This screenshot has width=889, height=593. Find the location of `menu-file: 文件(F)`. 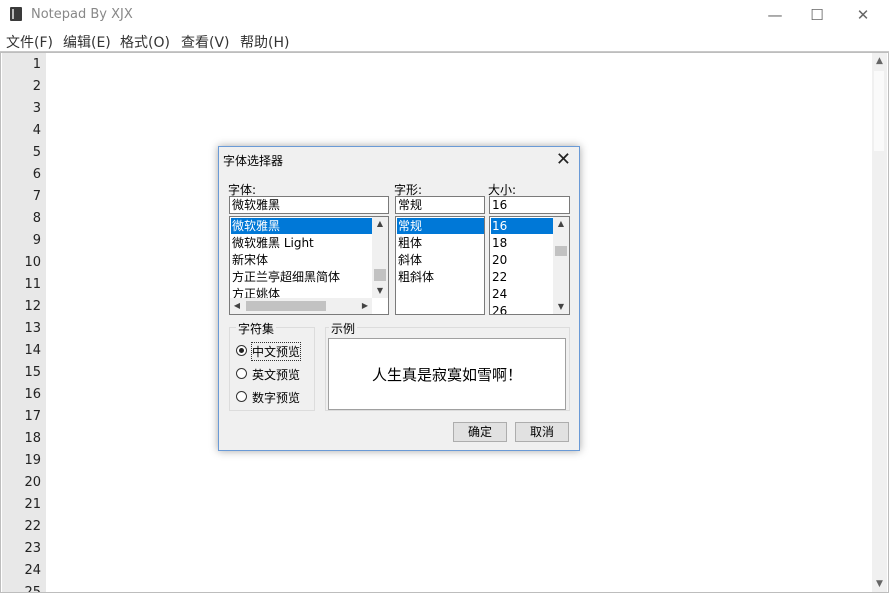

menu-file: 文件(F) is located at coordinates (29, 42).